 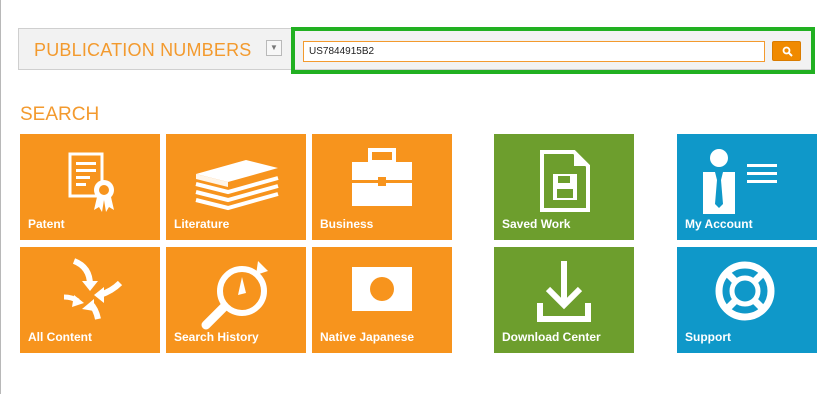 I want to click on search-type-label: PUBLICATION NUMBERS, so click(x=143, y=50).